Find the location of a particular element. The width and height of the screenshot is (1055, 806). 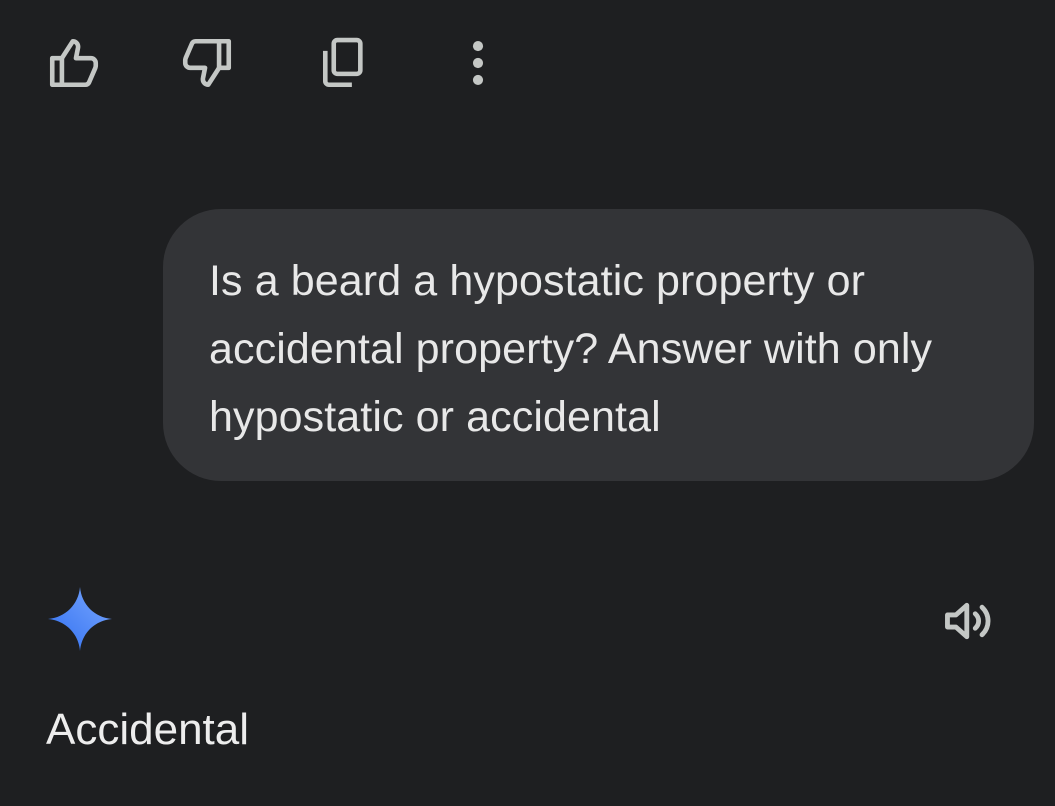

speaker-icon is located at coordinates (968, 621).